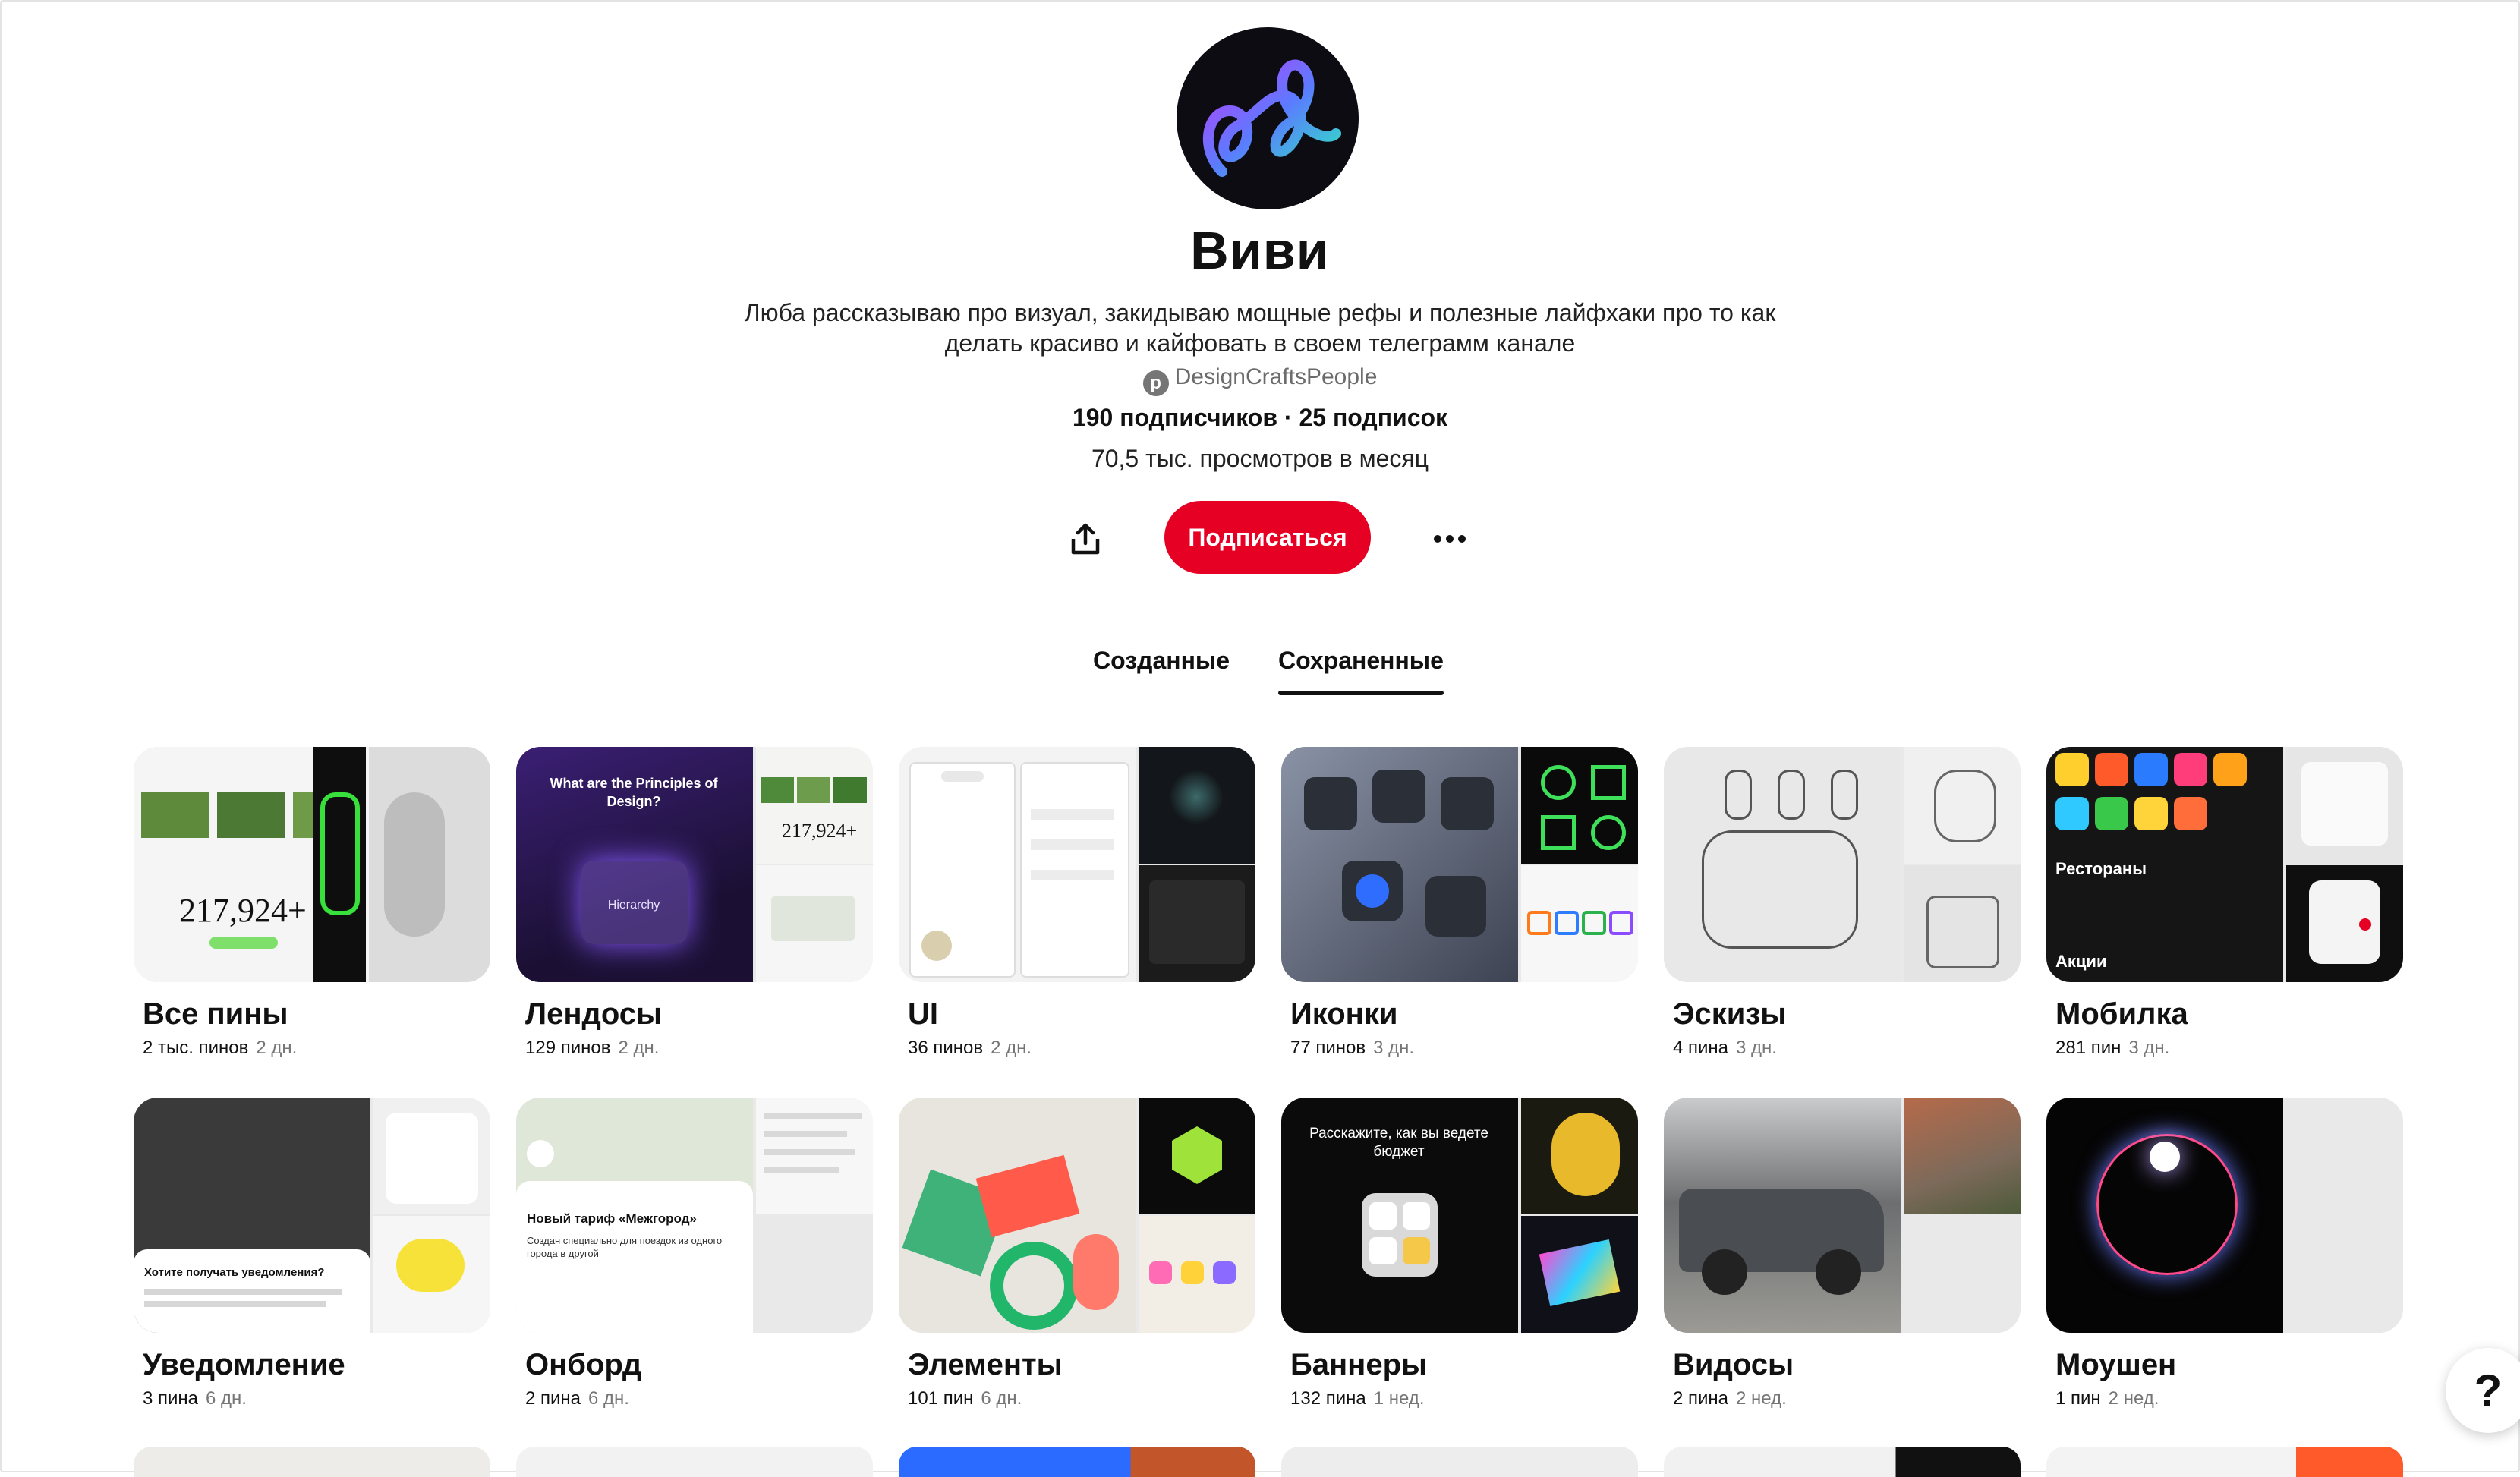 The height and width of the screenshot is (1477, 2520). I want to click on board-pin-count: 132 пина, so click(1328, 1399).